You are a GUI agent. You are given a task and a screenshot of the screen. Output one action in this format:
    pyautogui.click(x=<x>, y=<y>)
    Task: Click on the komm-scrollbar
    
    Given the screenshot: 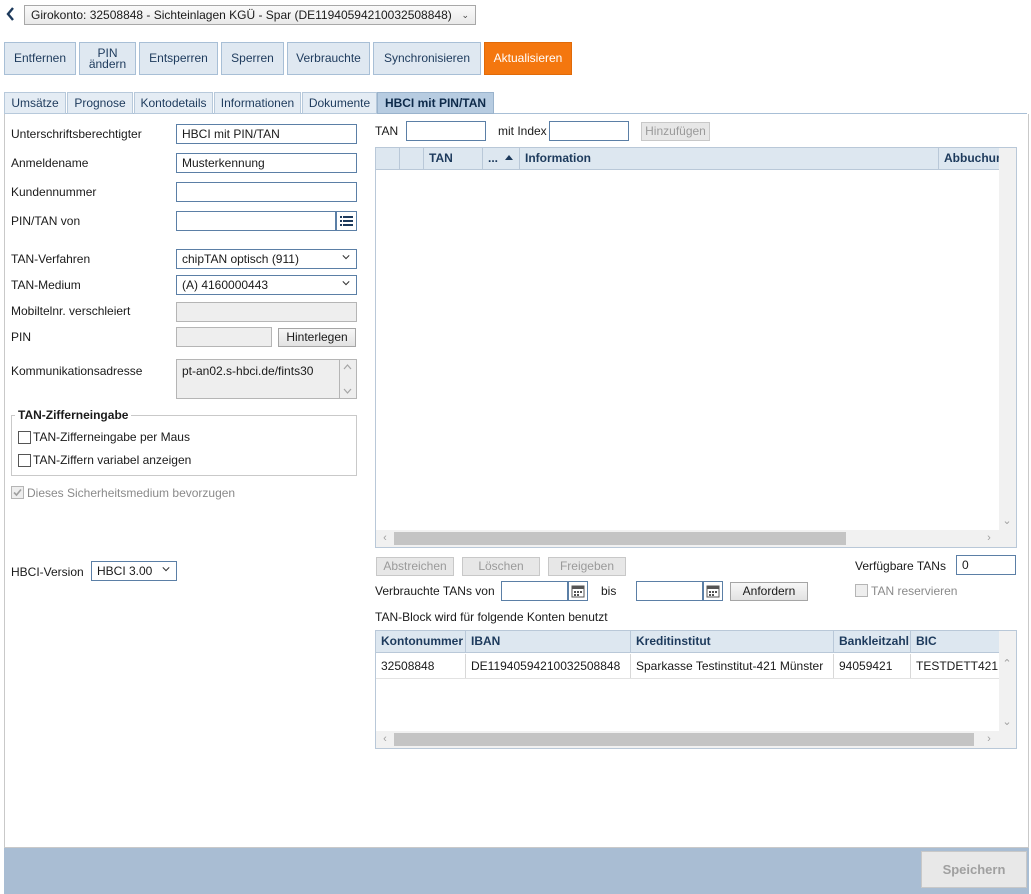 What is the action you would take?
    pyautogui.click(x=348, y=379)
    